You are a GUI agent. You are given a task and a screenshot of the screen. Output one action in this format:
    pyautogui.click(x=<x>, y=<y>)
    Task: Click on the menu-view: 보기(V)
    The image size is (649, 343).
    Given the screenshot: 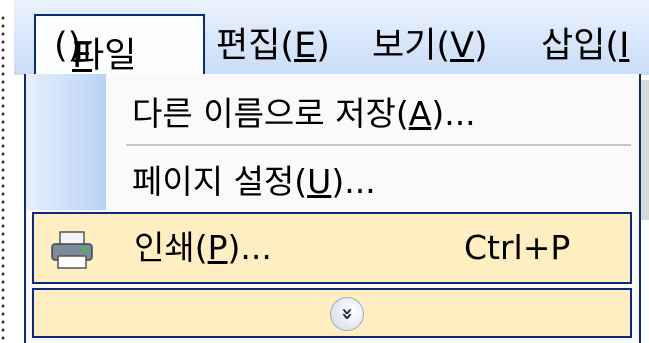 What is the action you would take?
    pyautogui.click(x=430, y=46)
    